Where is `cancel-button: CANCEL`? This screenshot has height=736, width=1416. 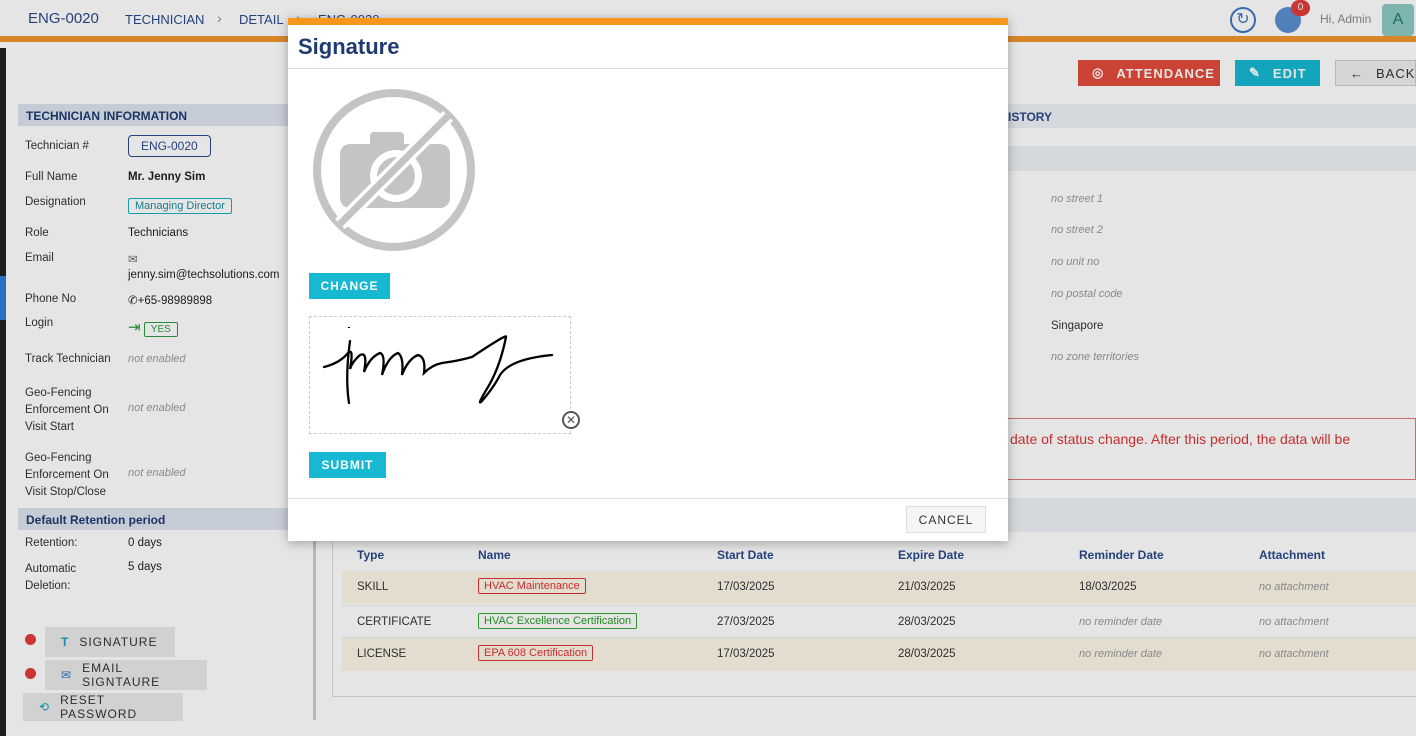
cancel-button: CANCEL is located at coordinates (946, 519).